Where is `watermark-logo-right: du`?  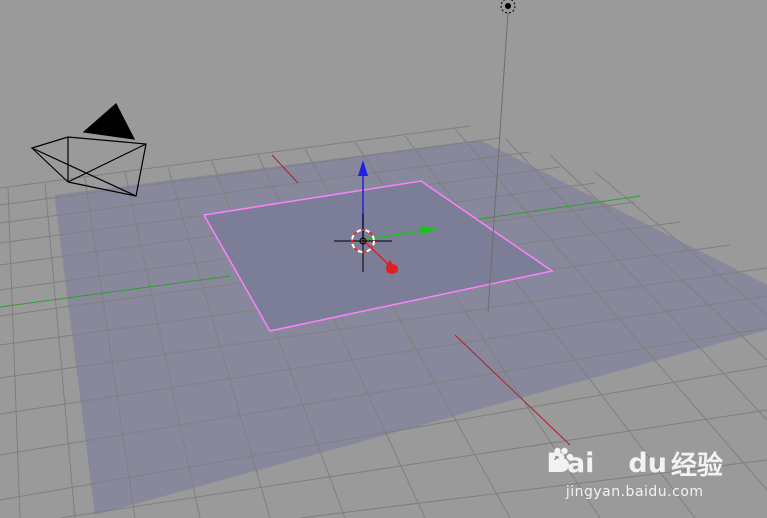 watermark-logo-right: du is located at coordinates (647, 463).